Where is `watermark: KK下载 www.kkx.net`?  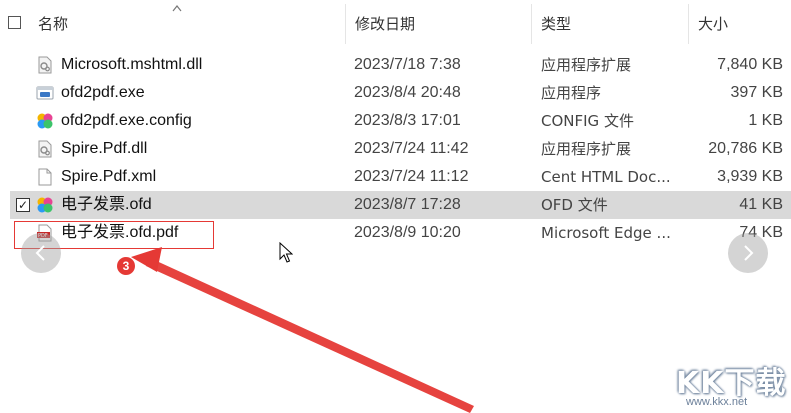
watermark: KK下载 www.kkx.net is located at coordinates (731, 384).